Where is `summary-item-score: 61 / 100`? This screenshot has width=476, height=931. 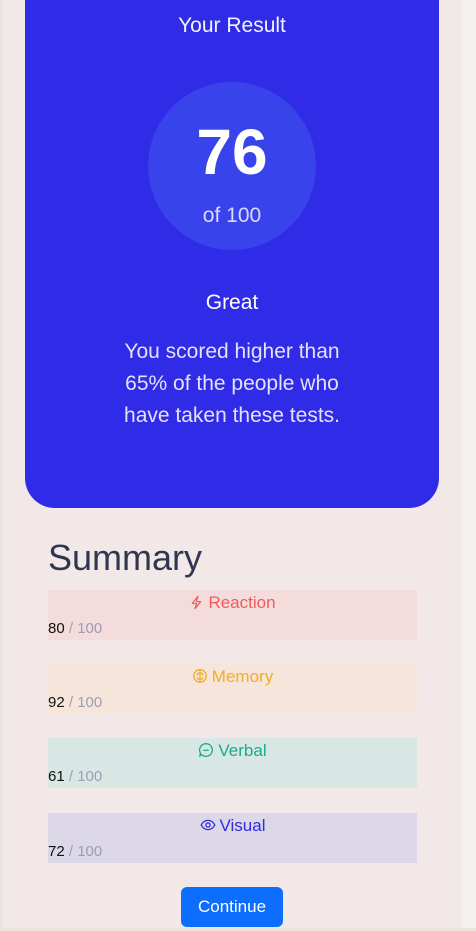
summary-item-score: 61 / 100 is located at coordinates (75, 776).